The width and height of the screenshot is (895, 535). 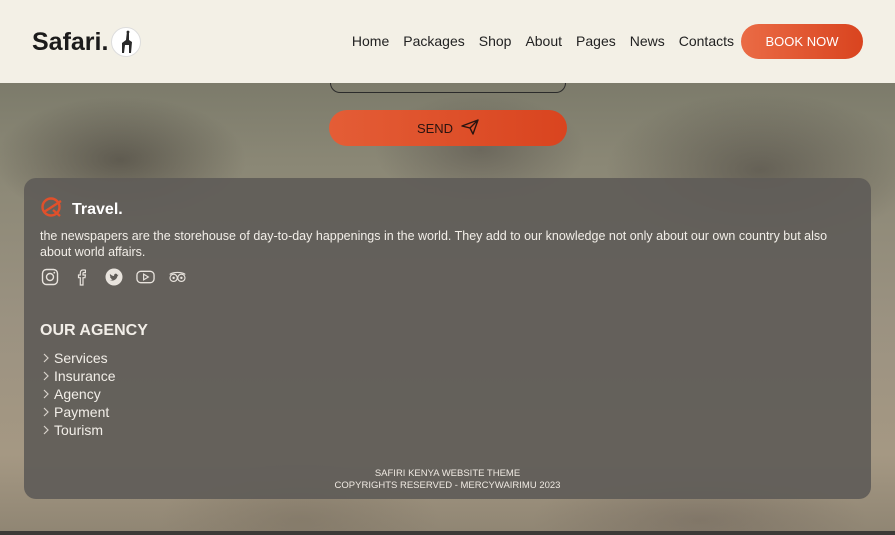 I want to click on social-links, so click(x=113, y=276).